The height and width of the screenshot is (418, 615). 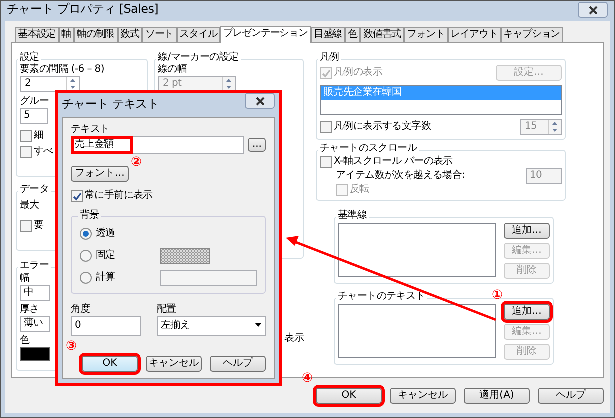 What do you see at coordinates (358, 73) in the screenshot?
I see `checkbox-label: 凡例の表示` at bounding box center [358, 73].